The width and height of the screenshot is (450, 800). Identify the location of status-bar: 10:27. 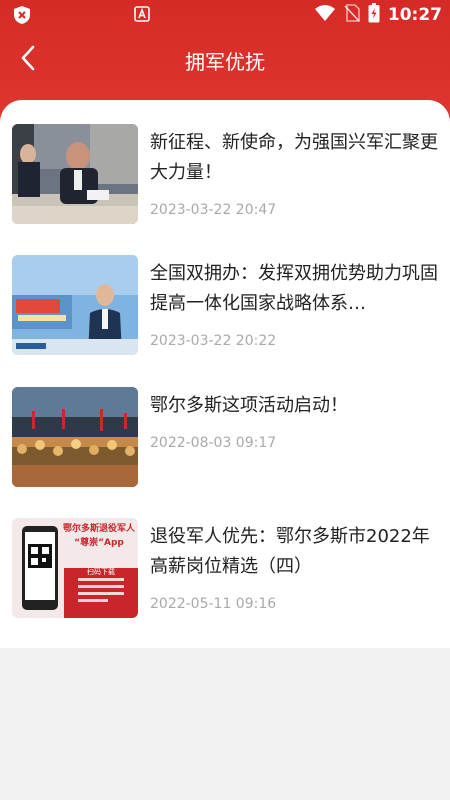
(225, 15).